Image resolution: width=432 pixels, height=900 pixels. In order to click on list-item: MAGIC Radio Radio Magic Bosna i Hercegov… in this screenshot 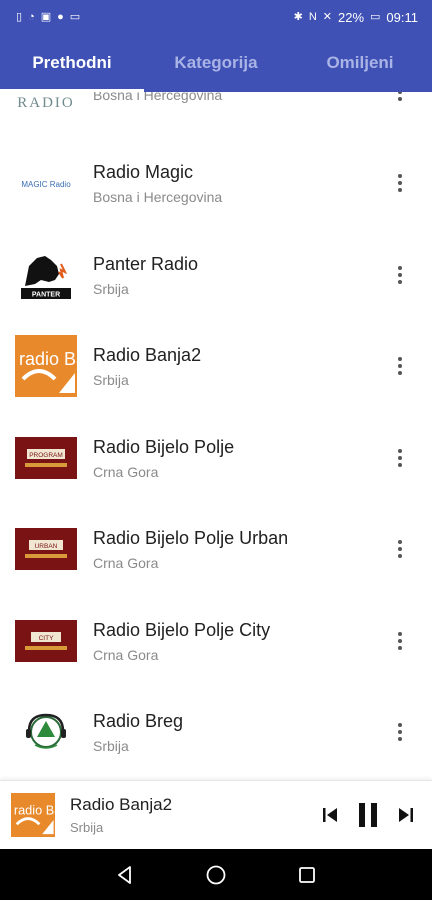, I will do `click(216, 184)`.